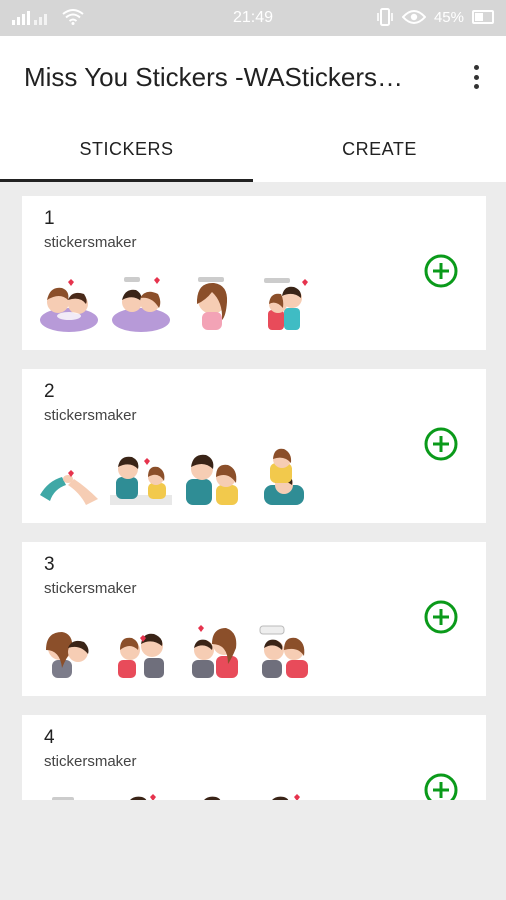 Image resolution: width=506 pixels, height=900 pixels. What do you see at coordinates (126, 151) in the screenshot?
I see `tab-stickers: STICKERS` at bounding box center [126, 151].